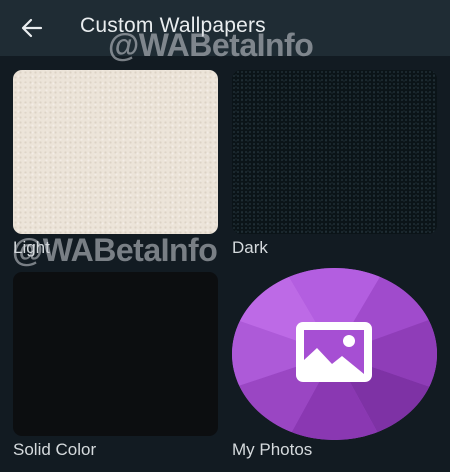 The image size is (450, 472). What do you see at coordinates (55, 449) in the screenshot?
I see `tile-label-solid-color: Solid Color` at bounding box center [55, 449].